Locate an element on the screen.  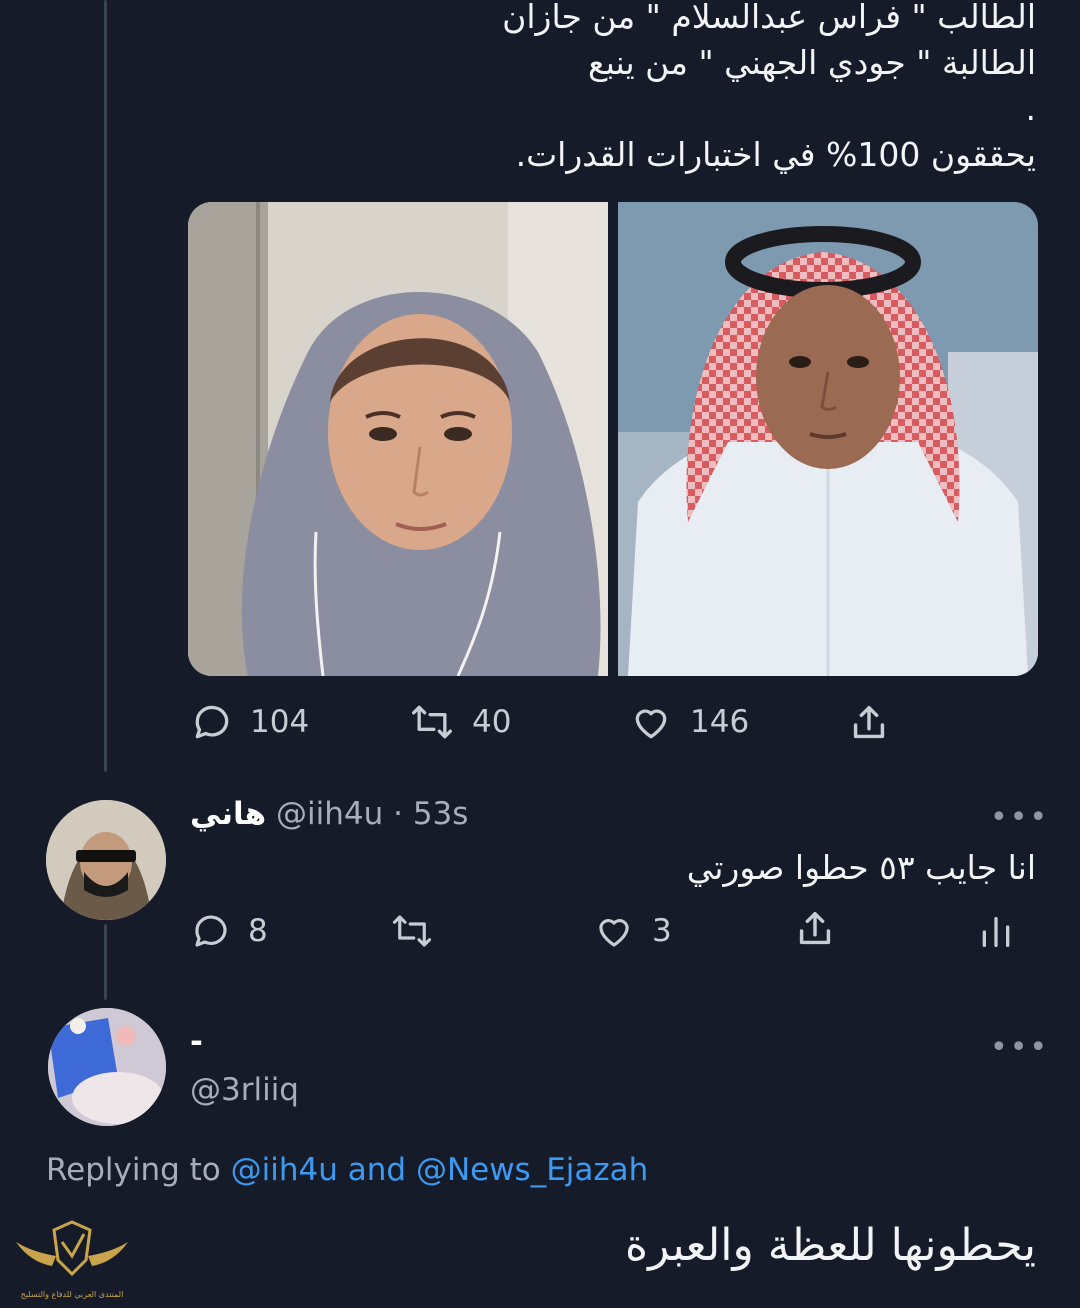
tweet-line-2: الطالبة " جودي الجهني " من ينبع is located at coordinates (812, 62).